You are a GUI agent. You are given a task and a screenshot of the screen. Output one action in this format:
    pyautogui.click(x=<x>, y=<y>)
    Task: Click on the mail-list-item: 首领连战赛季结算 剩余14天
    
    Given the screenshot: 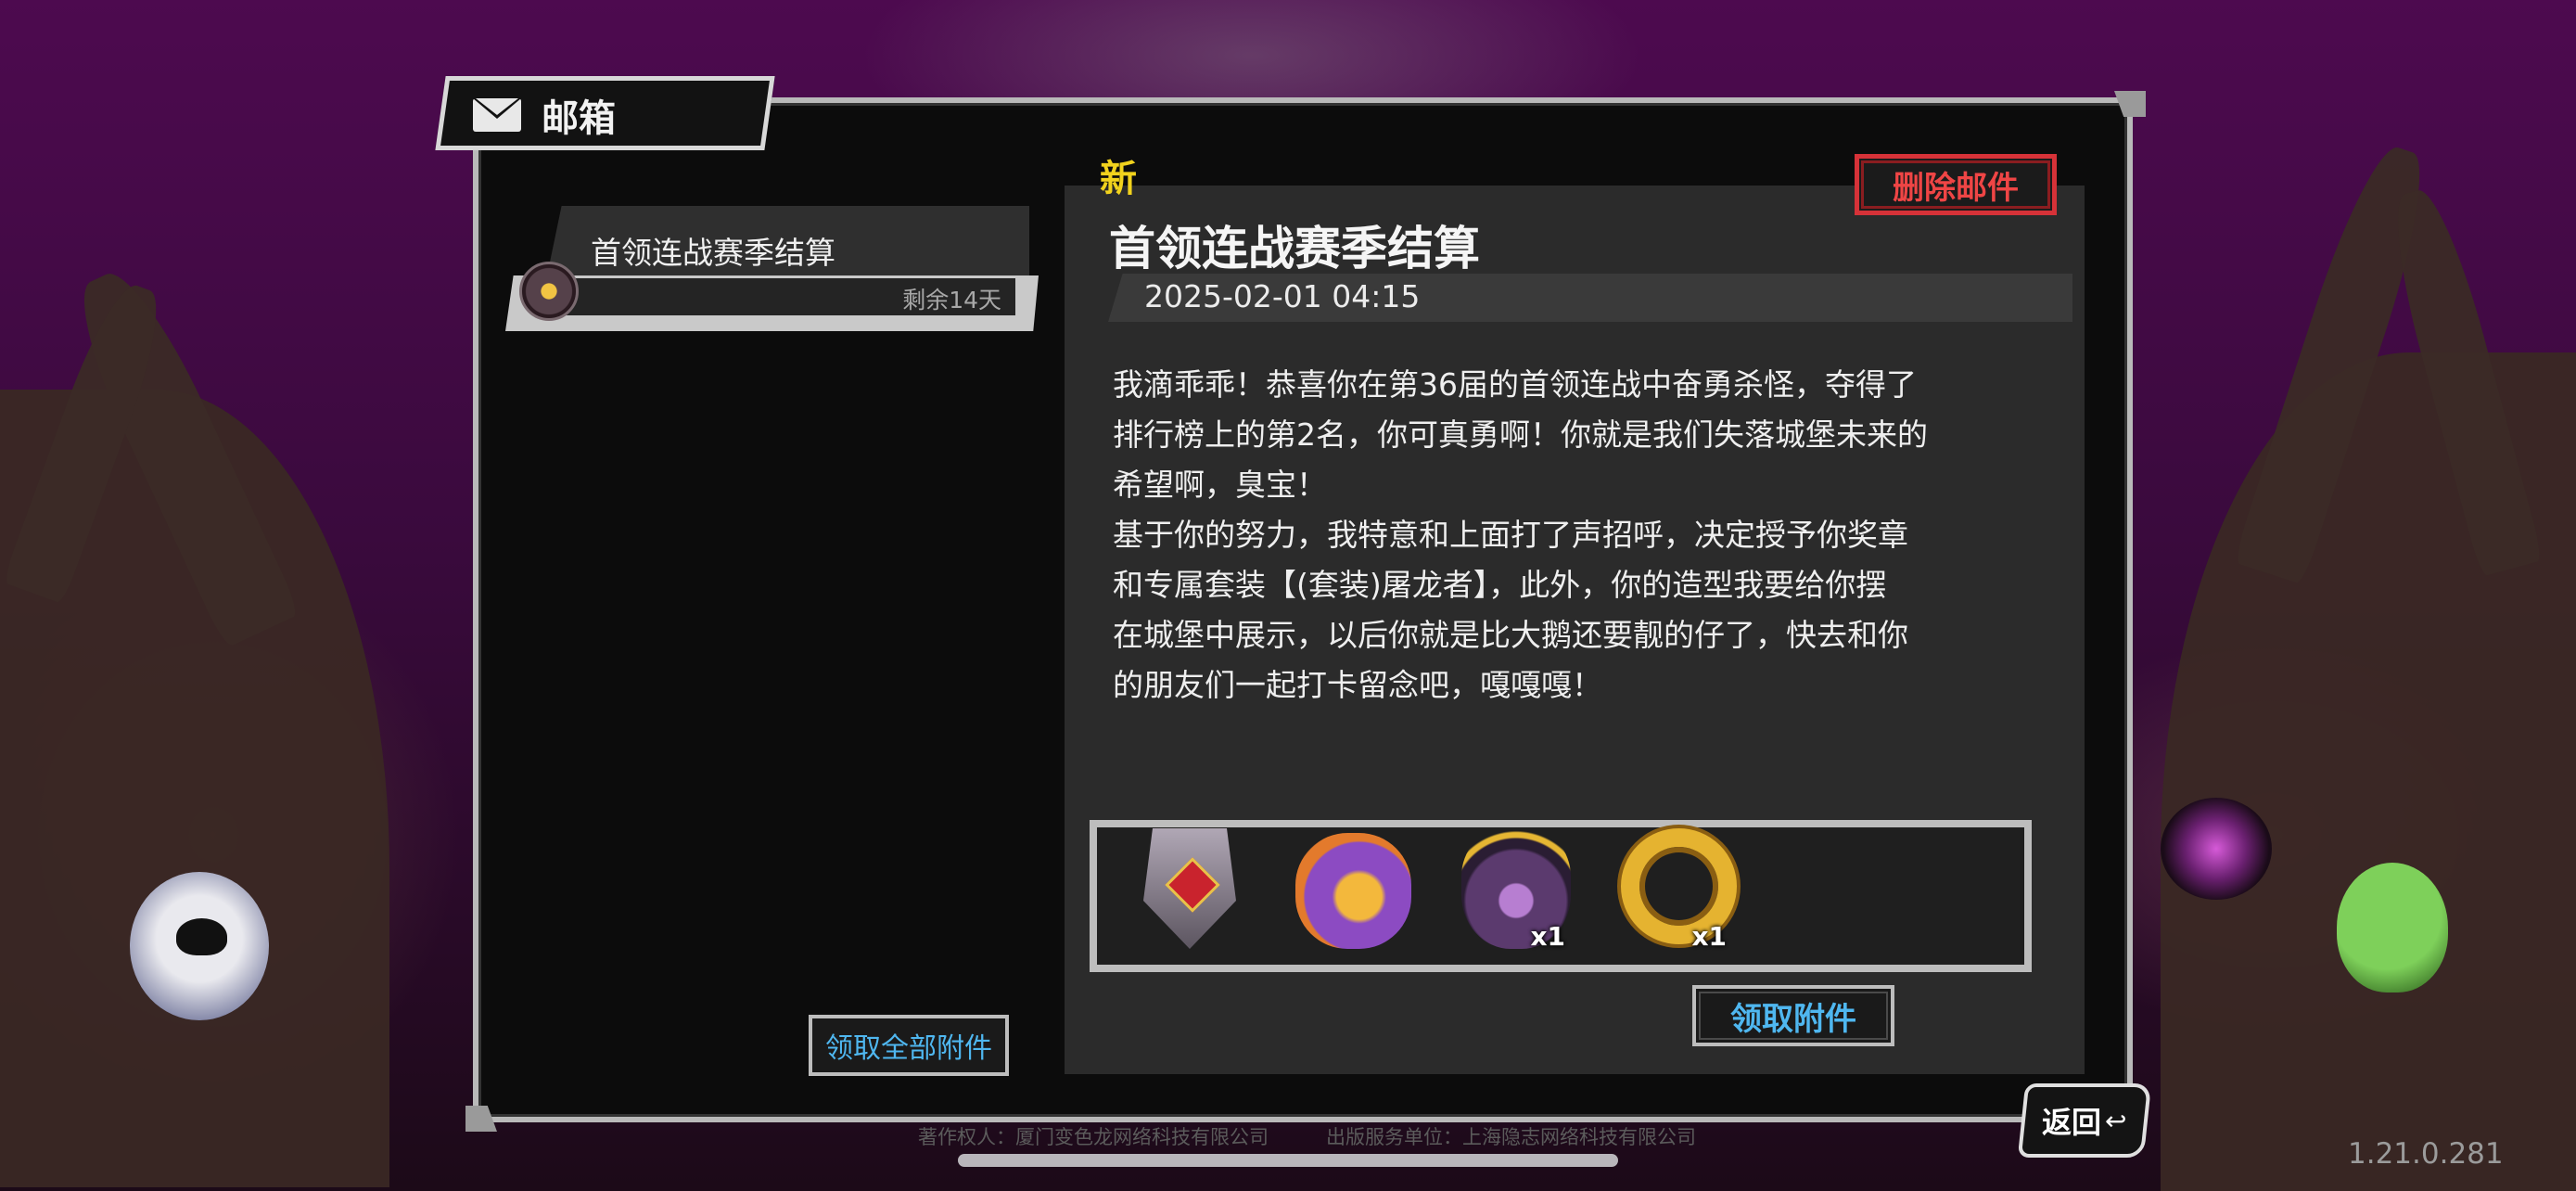 What is the action you would take?
    pyautogui.click(x=772, y=268)
    